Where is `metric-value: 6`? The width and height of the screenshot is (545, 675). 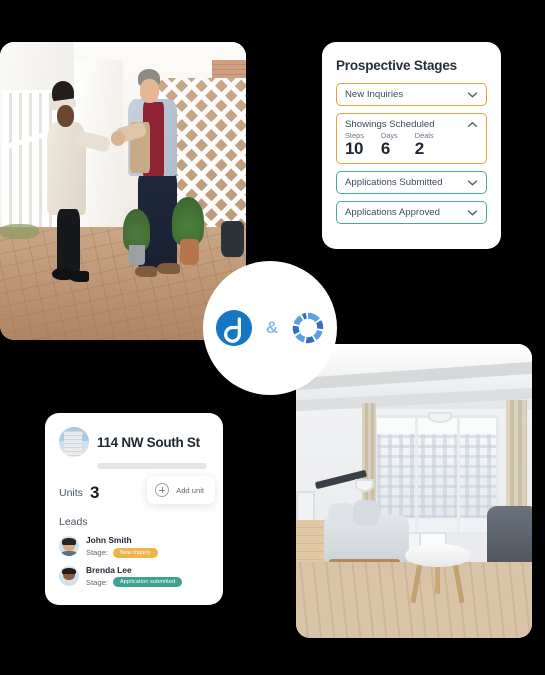
metric-value: 6 is located at coordinates (385, 149).